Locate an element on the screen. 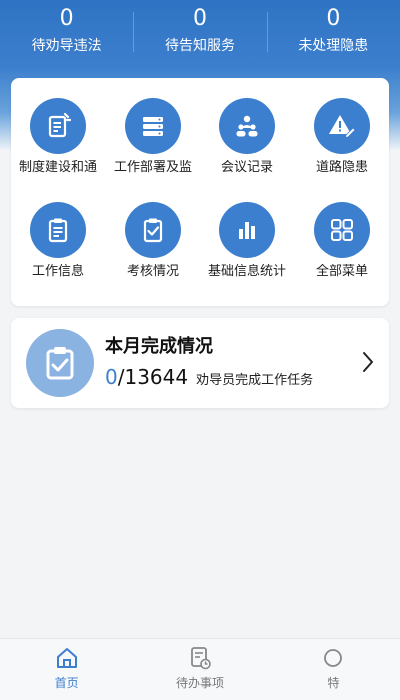 The width and height of the screenshot is (400, 700). menu-item-label: 会议记录 is located at coordinates (246, 167).